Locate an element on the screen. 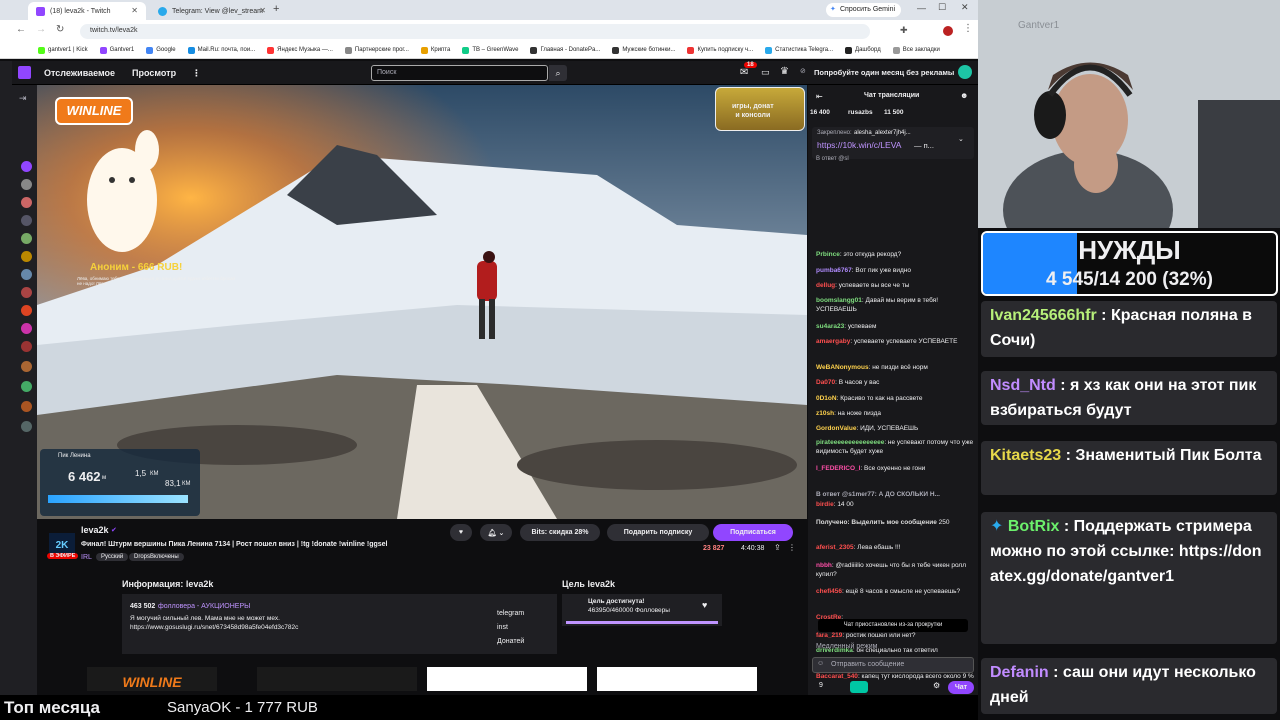  chat-username: pirateeeeeeeeeeeeeee is located at coordinates (850, 442).